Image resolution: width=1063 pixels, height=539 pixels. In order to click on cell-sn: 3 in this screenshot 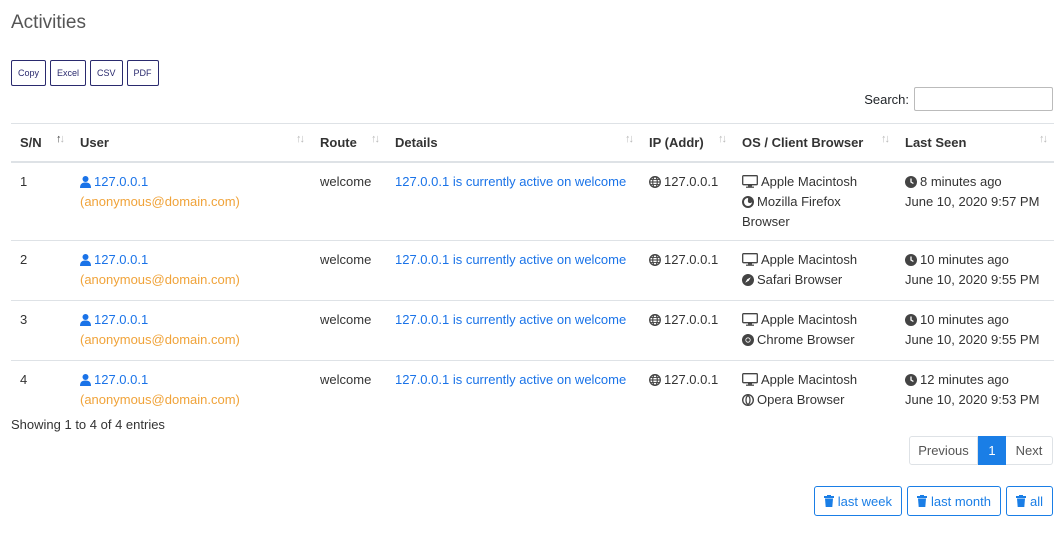, I will do `click(41, 330)`.